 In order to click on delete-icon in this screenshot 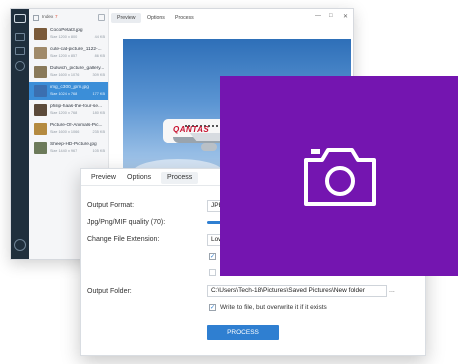, I will do `click(101, 17)`.